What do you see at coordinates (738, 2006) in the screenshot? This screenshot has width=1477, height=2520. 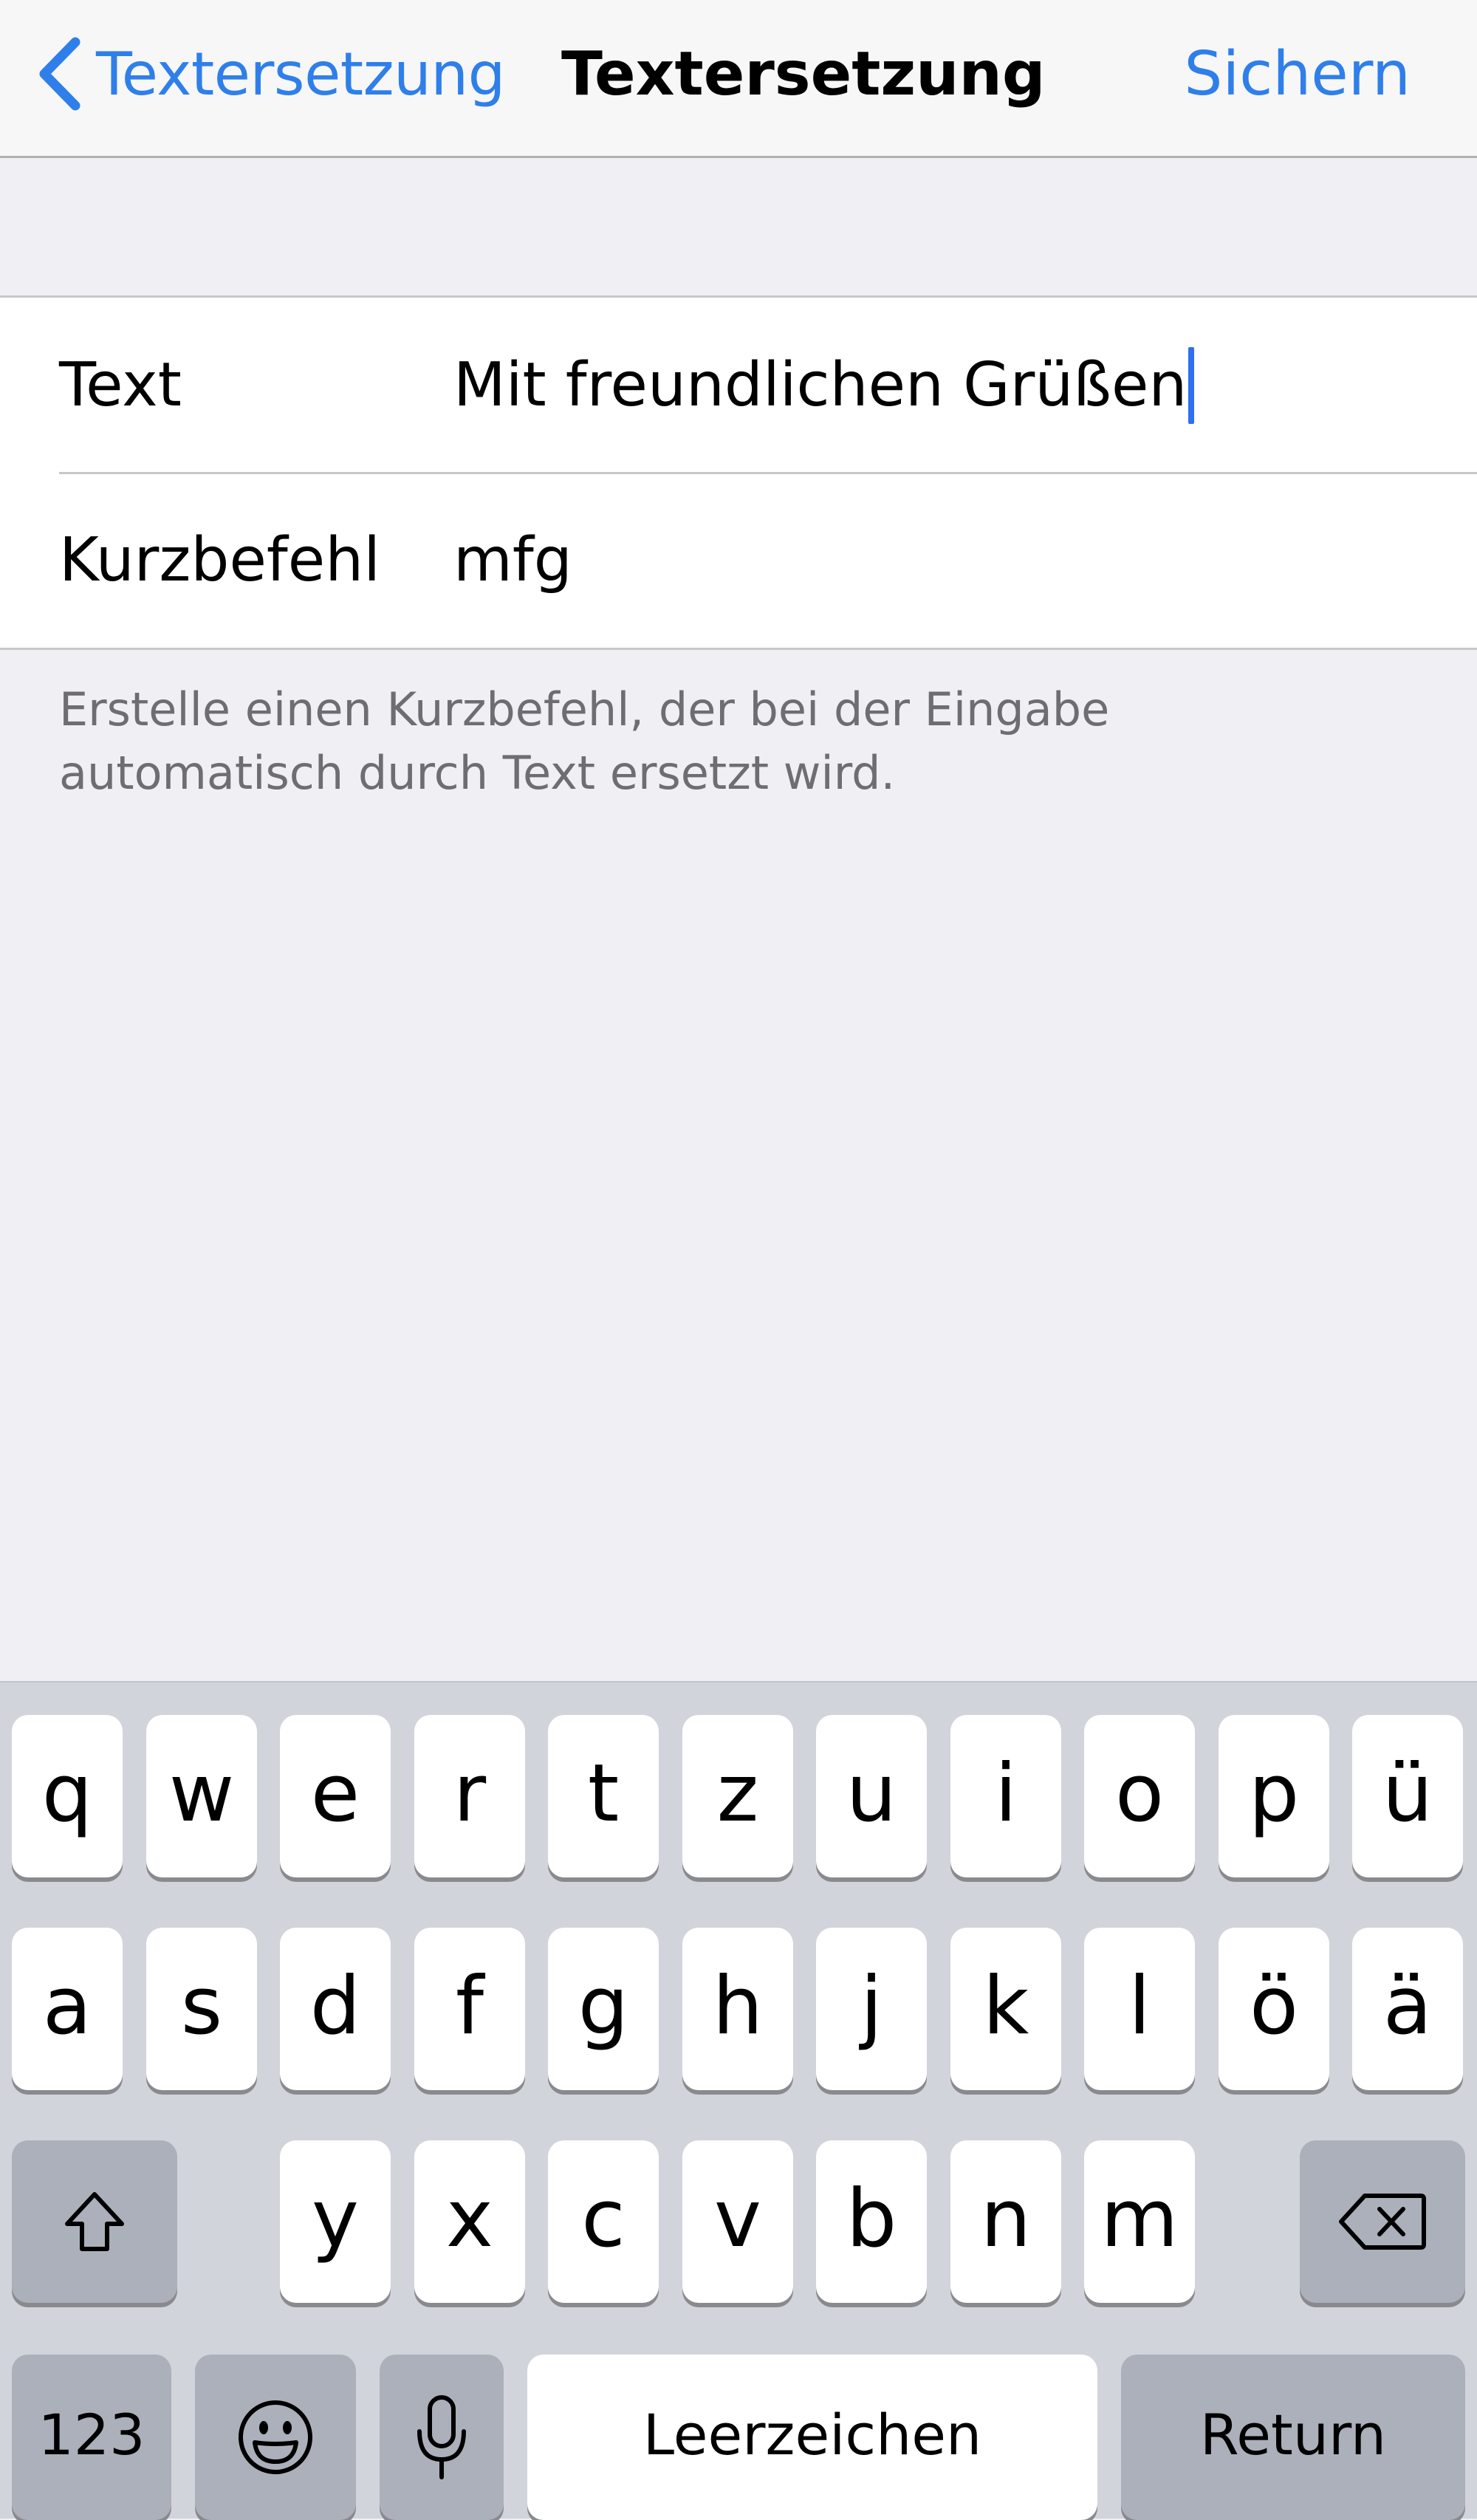 I see `key-label: h` at bounding box center [738, 2006].